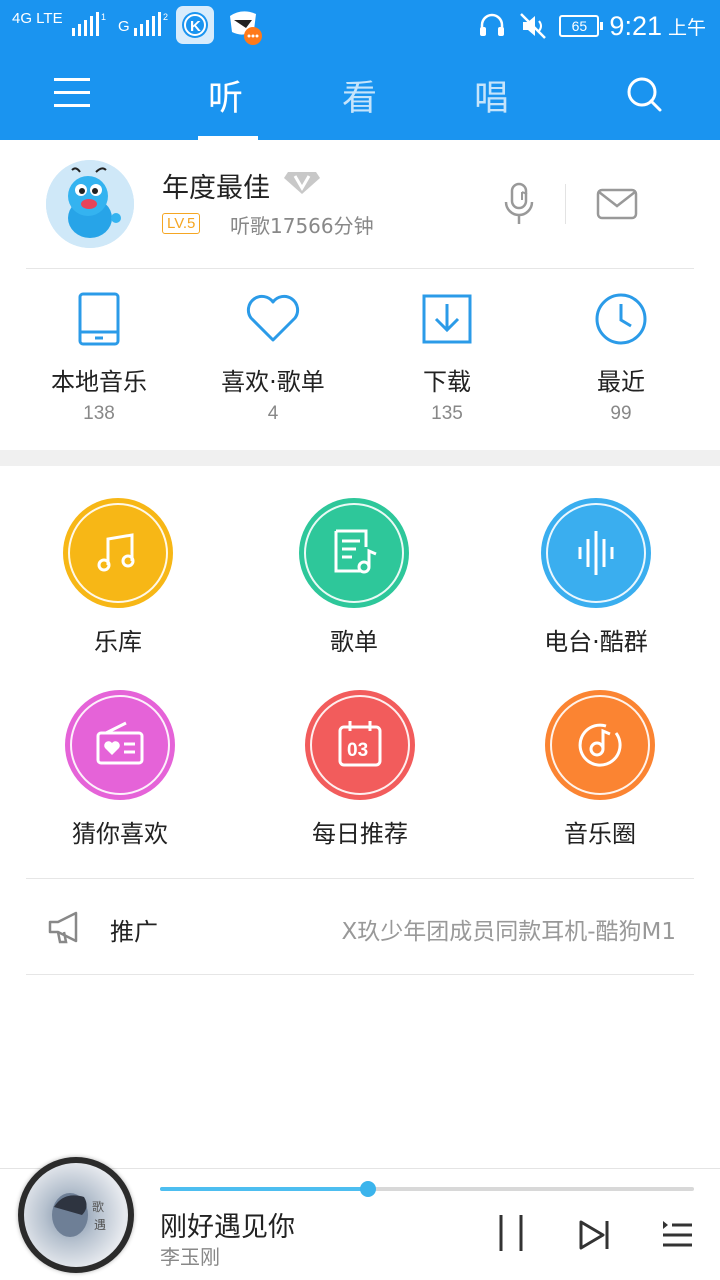 The height and width of the screenshot is (1280, 720). Describe the element at coordinates (302, 181) in the screenshot. I see `vip-diamond-icon` at that location.